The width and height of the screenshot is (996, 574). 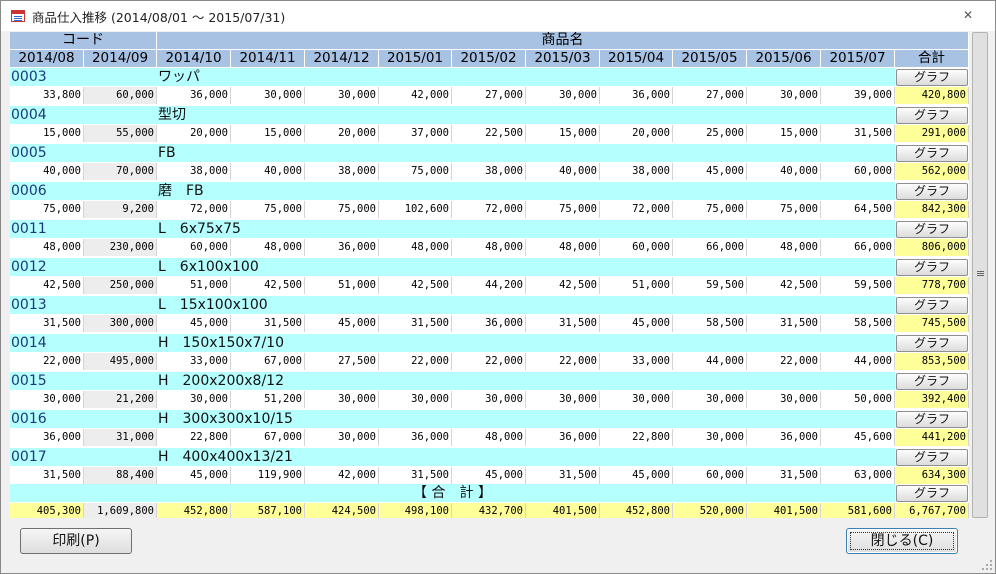 I want to click on product-name: L 6x75x75, so click(x=199, y=229).